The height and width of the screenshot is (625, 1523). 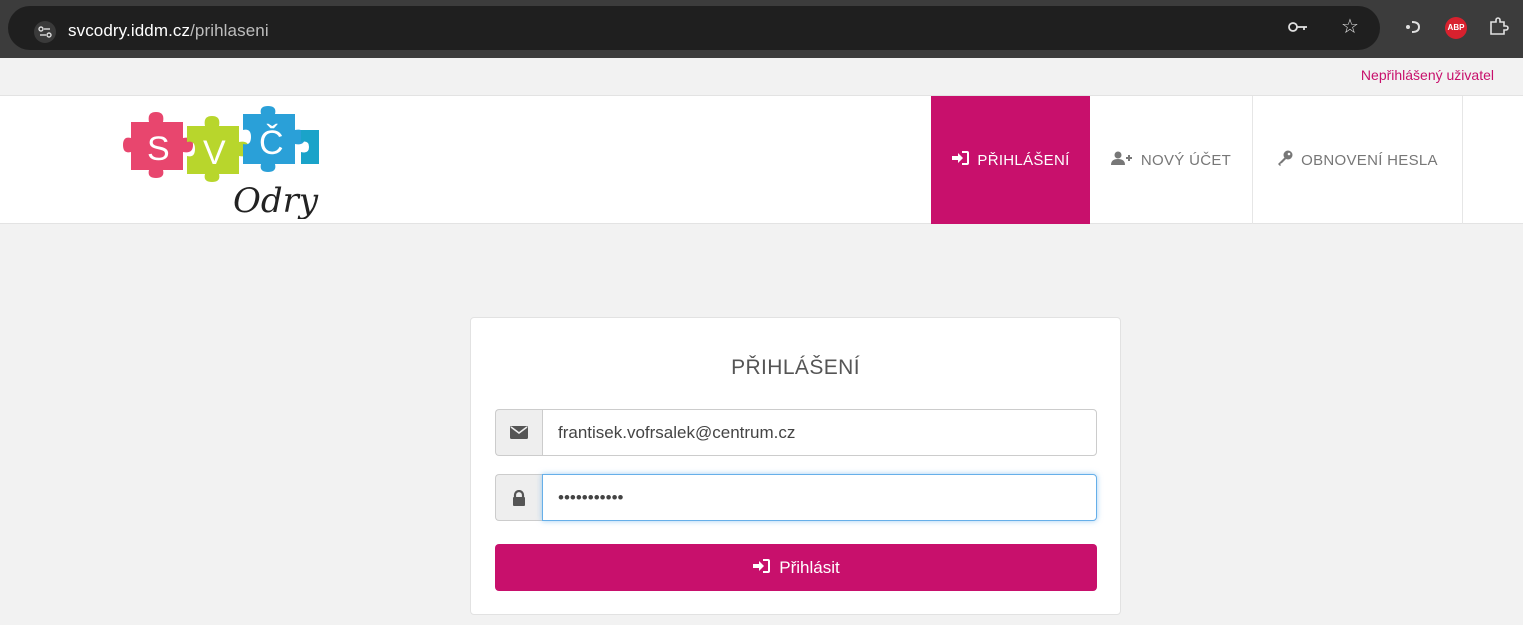 What do you see at coordinates (1121, 160) in the screenshot?
I see `user-plus-icon` at bounding box center [1121, 160].